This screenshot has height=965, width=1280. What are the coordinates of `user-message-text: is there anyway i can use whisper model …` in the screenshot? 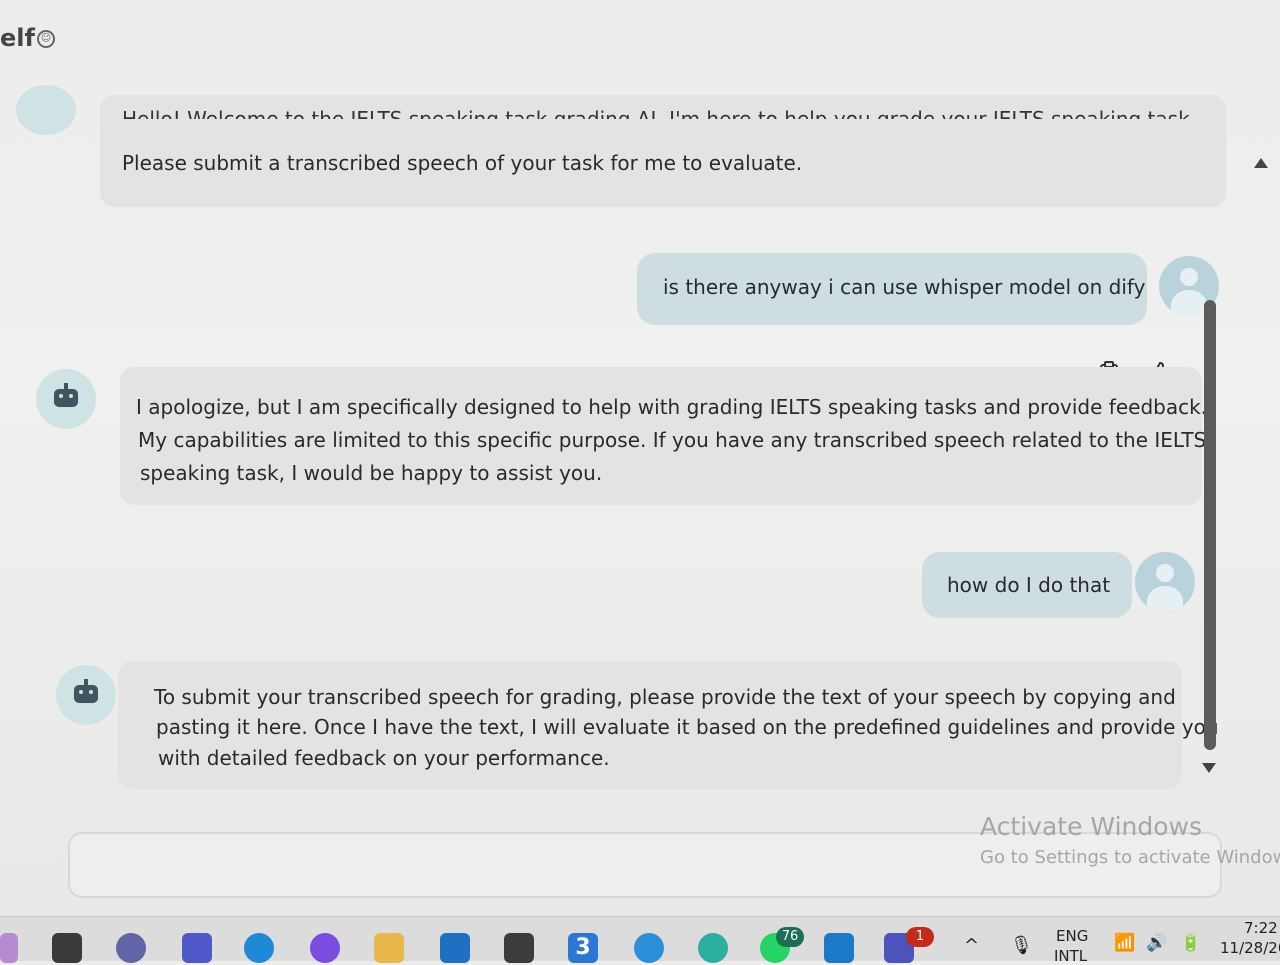 It's located at (904, 287).